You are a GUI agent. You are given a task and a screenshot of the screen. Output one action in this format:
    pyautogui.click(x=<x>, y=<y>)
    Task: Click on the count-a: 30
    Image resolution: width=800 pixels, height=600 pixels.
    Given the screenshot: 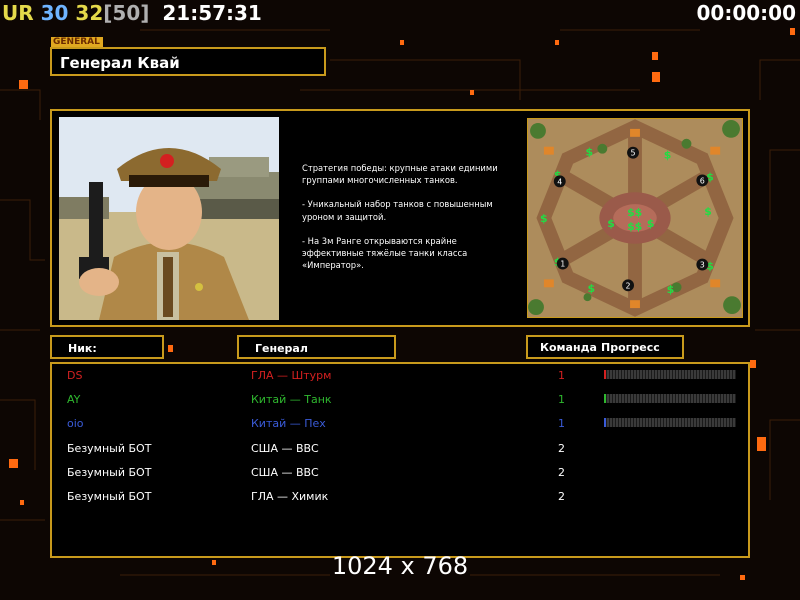 What is the action you would take?
    pyautogui.click(x=54, y=13)
    